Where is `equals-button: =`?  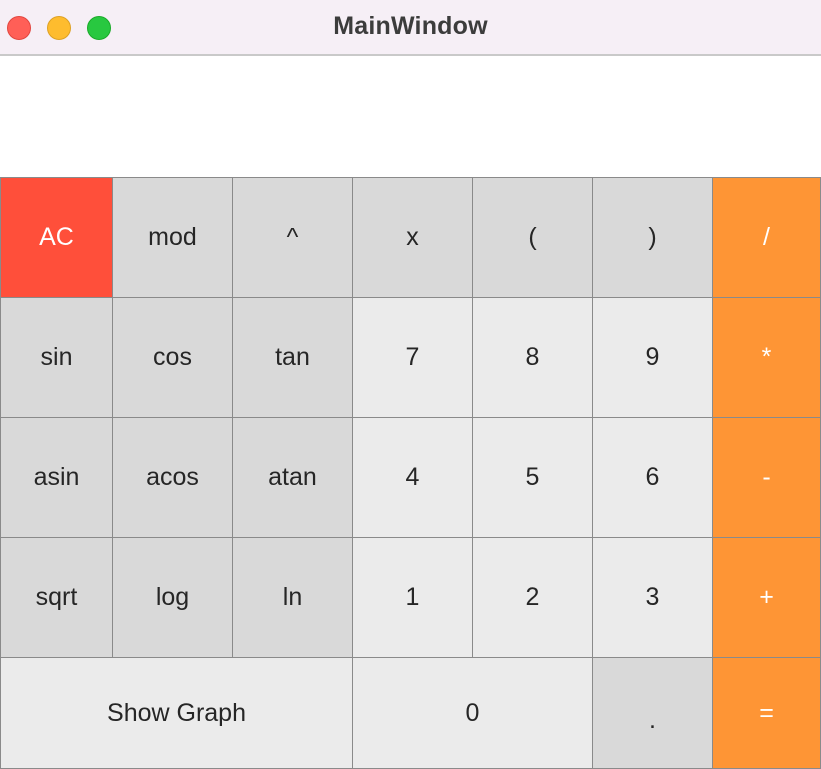 equals-button: = is located at coordinates (766, 713).